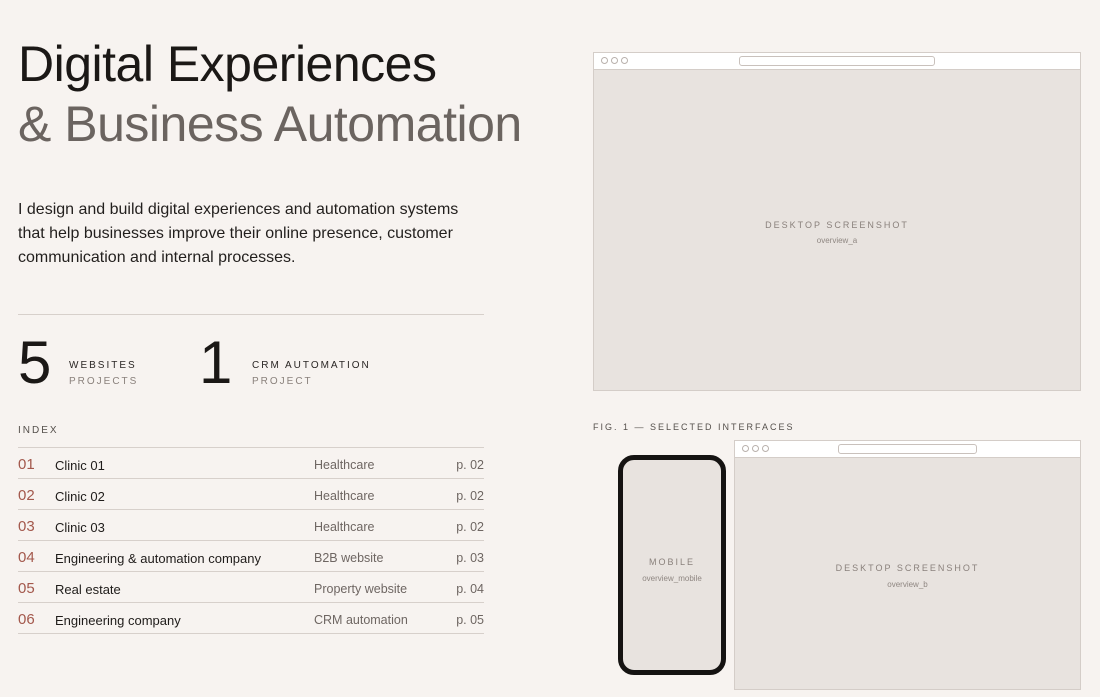 The height and width of the screenshot is (697, 1100). What do you see at coordinates (251, 493) in the screenshot?
I see `index-row: 02 Clinic 02 Healthcare p. 02` at bounding box center [251, 493].